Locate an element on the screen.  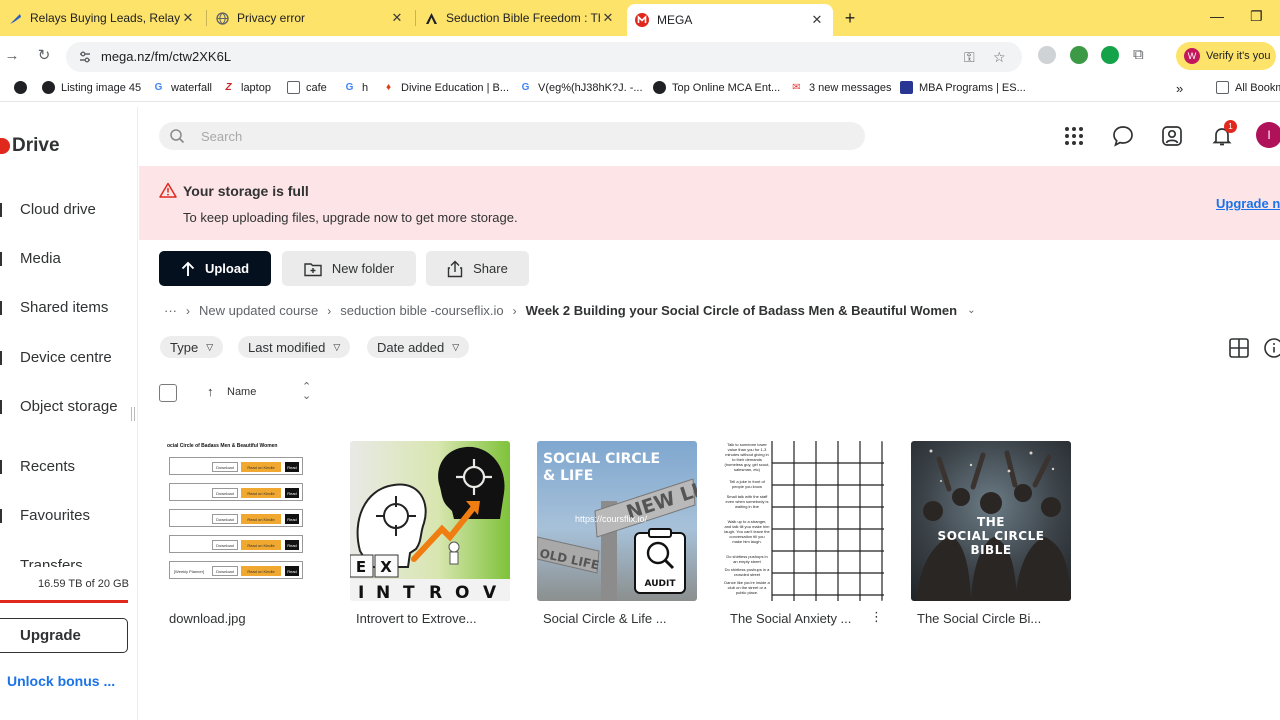
all-bookmarks-item: All Bookm is located at coordinates (1248, 87).